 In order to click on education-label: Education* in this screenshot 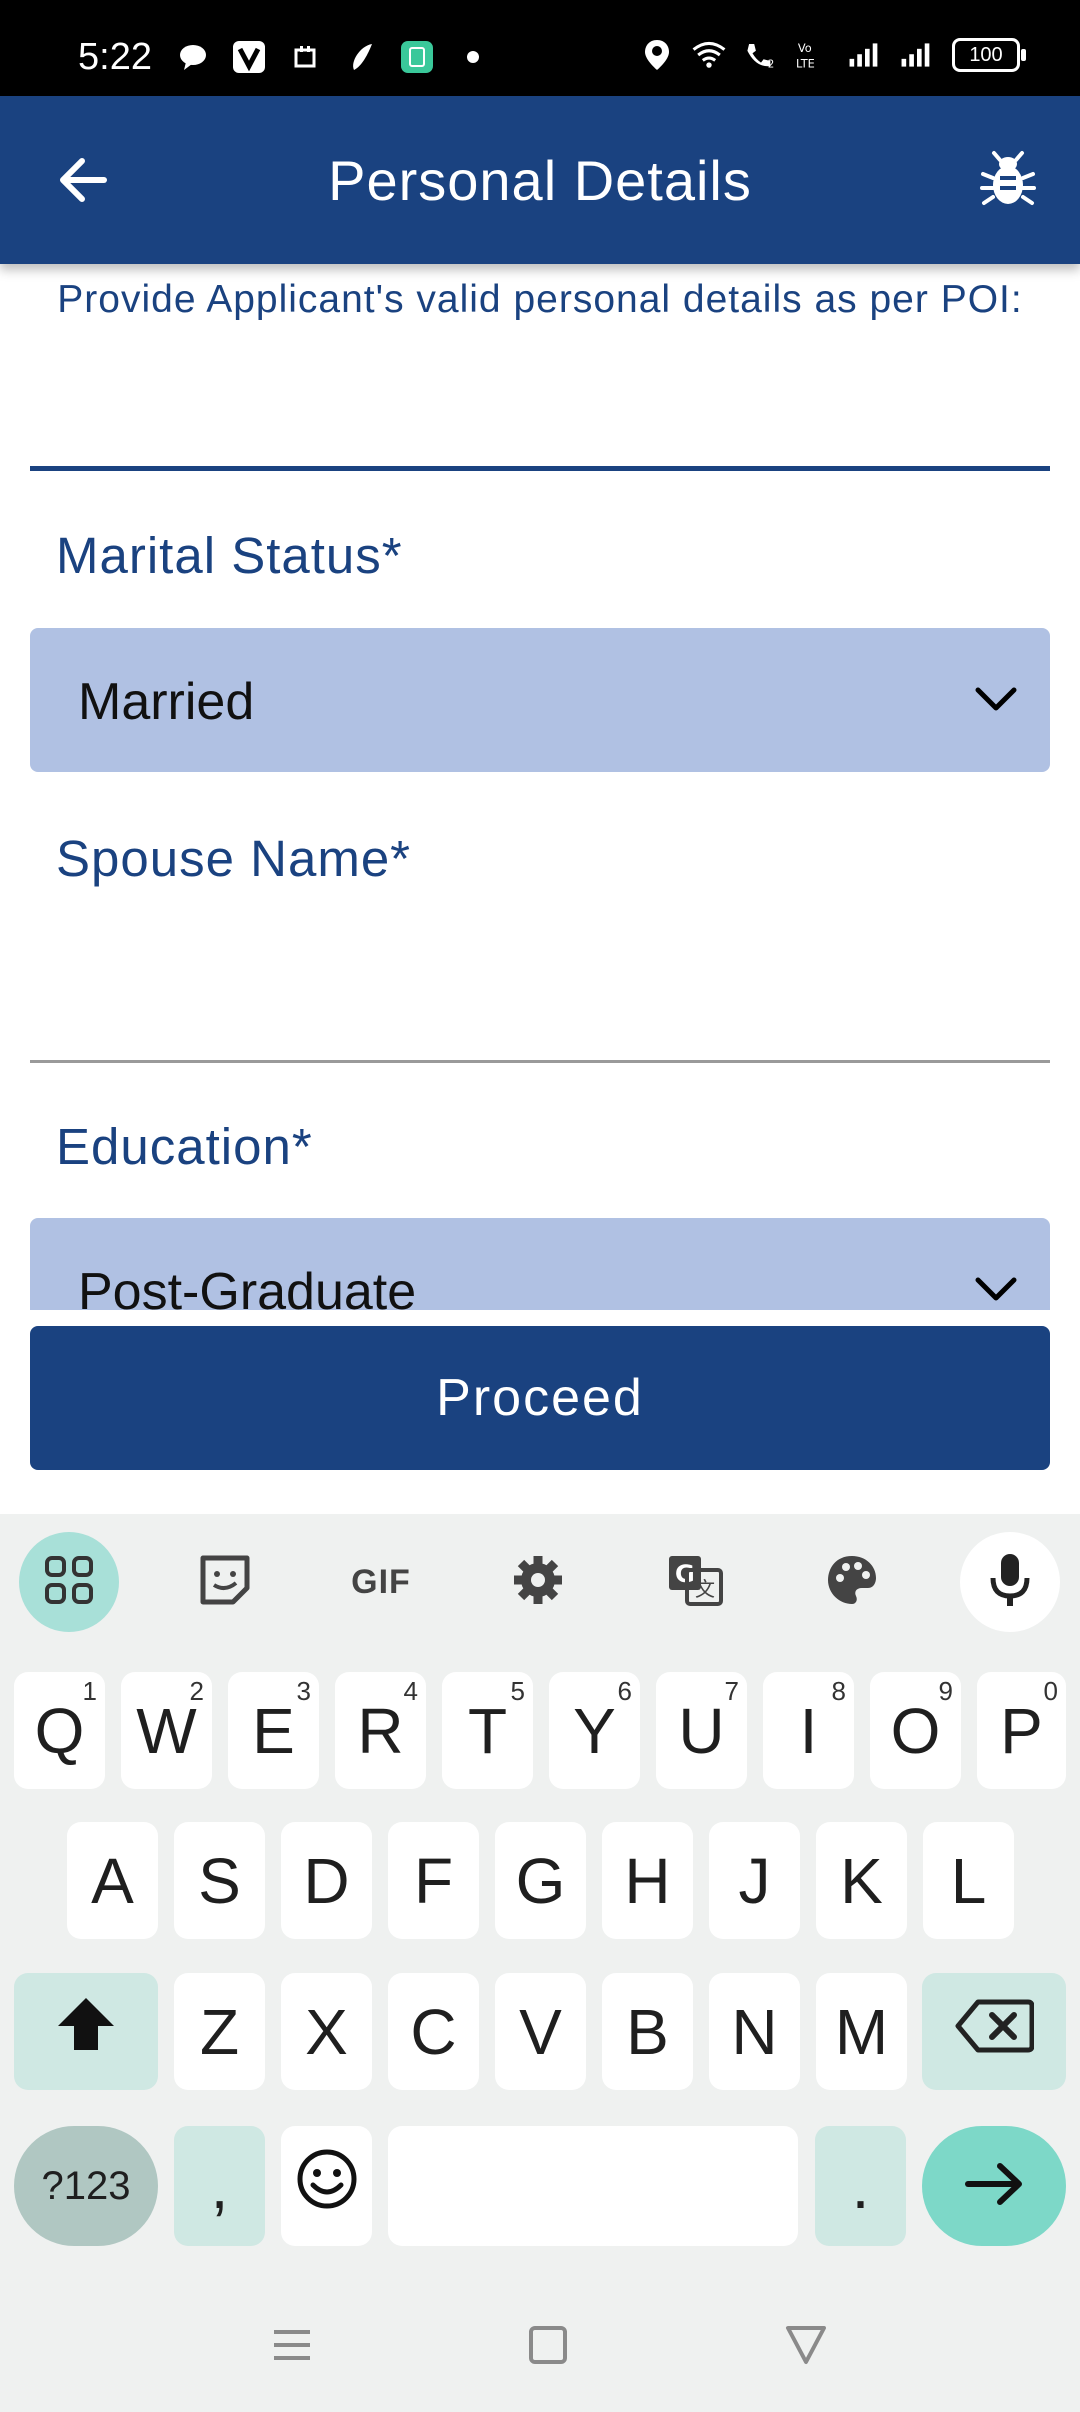, I will do `click(184, 1146)`.